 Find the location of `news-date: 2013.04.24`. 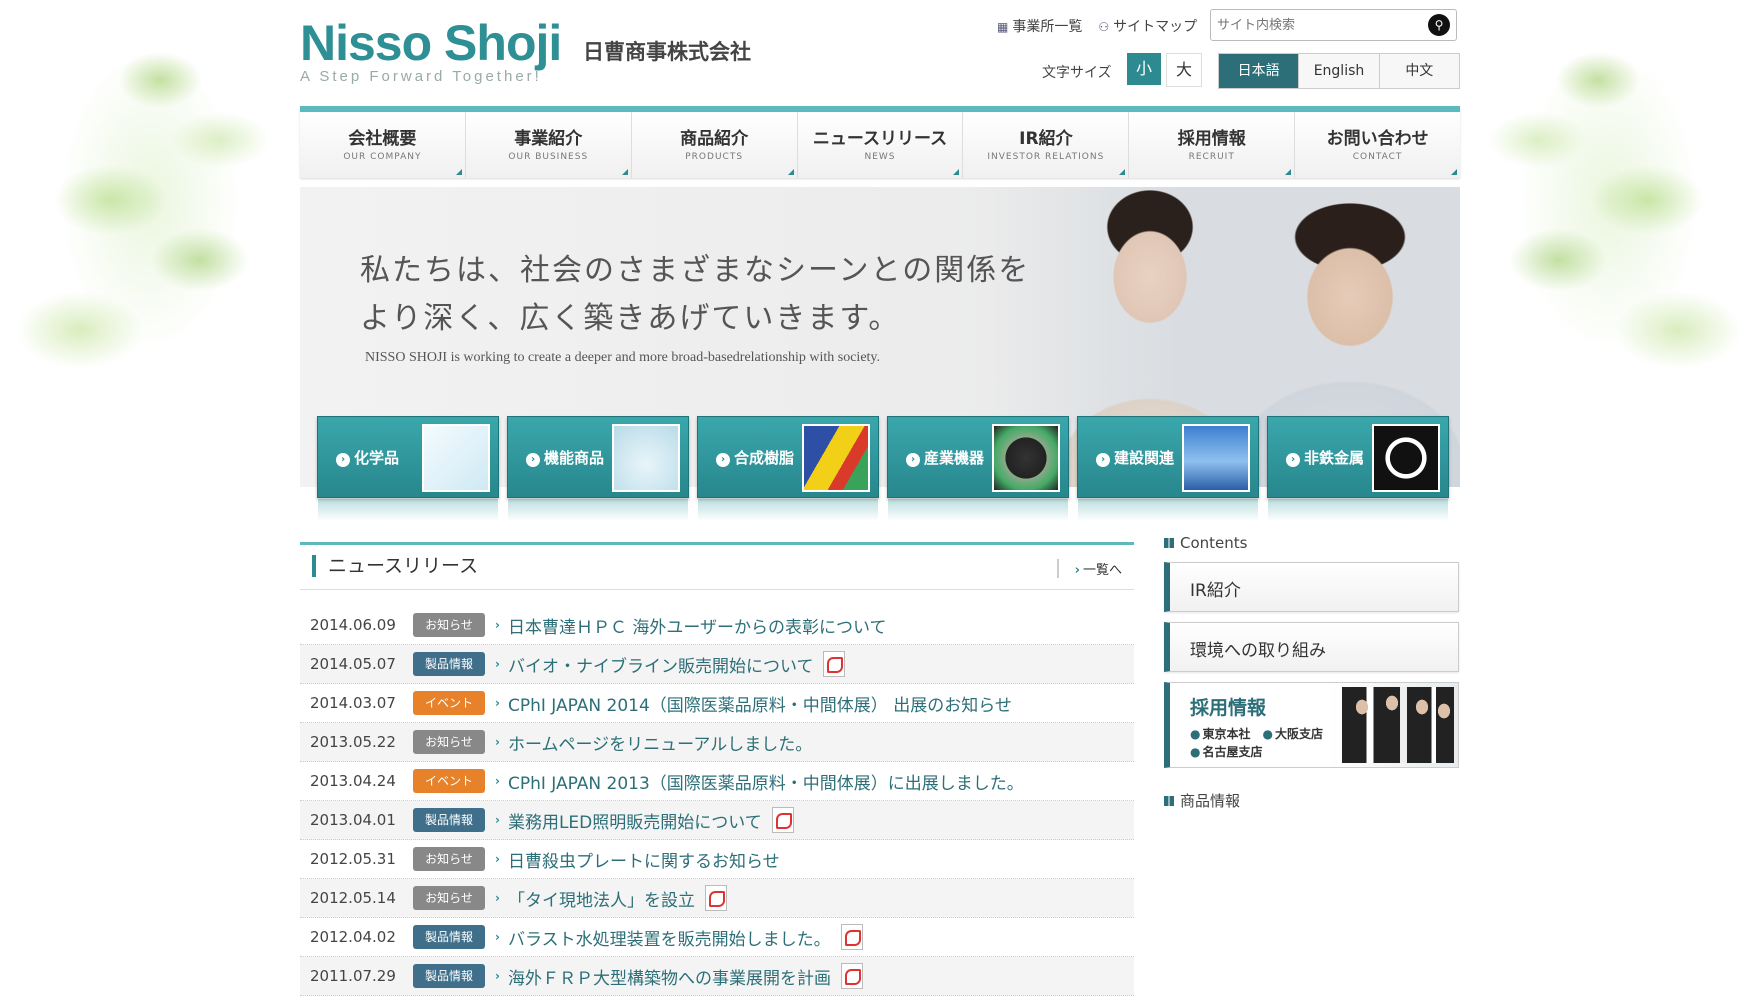

news-date: 2013.04.24 is located at coordinates (353, 781).